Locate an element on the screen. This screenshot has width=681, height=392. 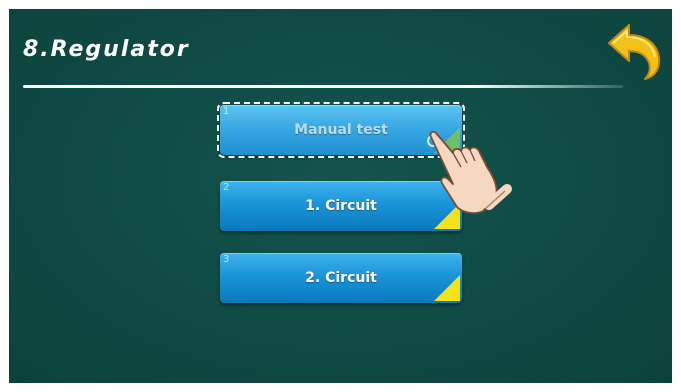
menu-item-circuit-2: 3 2. Circuit is located at coordinates (341, 278).